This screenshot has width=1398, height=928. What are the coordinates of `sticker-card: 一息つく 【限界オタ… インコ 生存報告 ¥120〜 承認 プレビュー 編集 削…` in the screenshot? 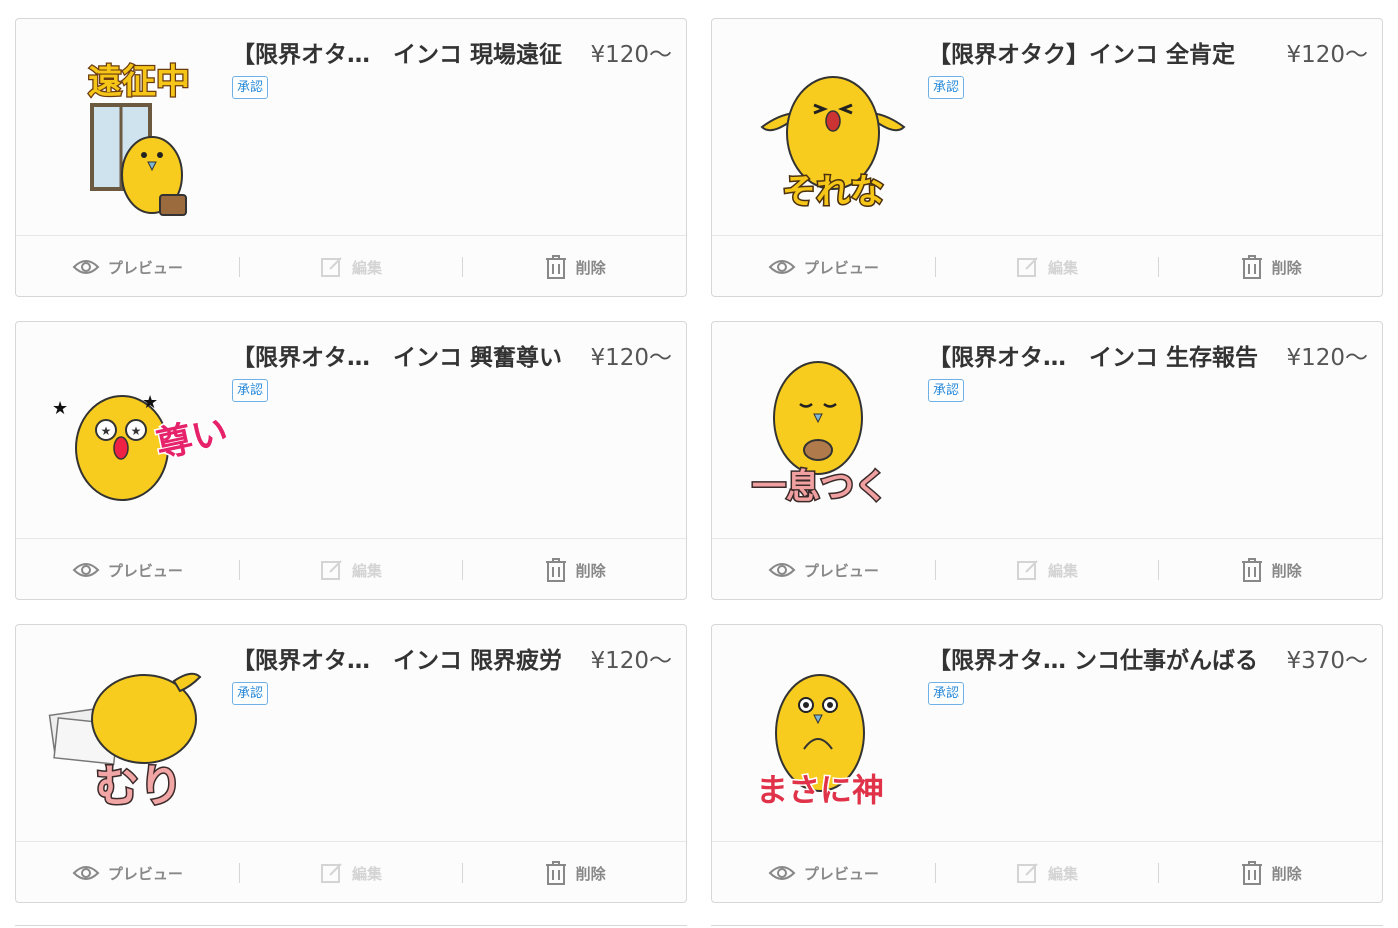 It's located at (1047, 460).